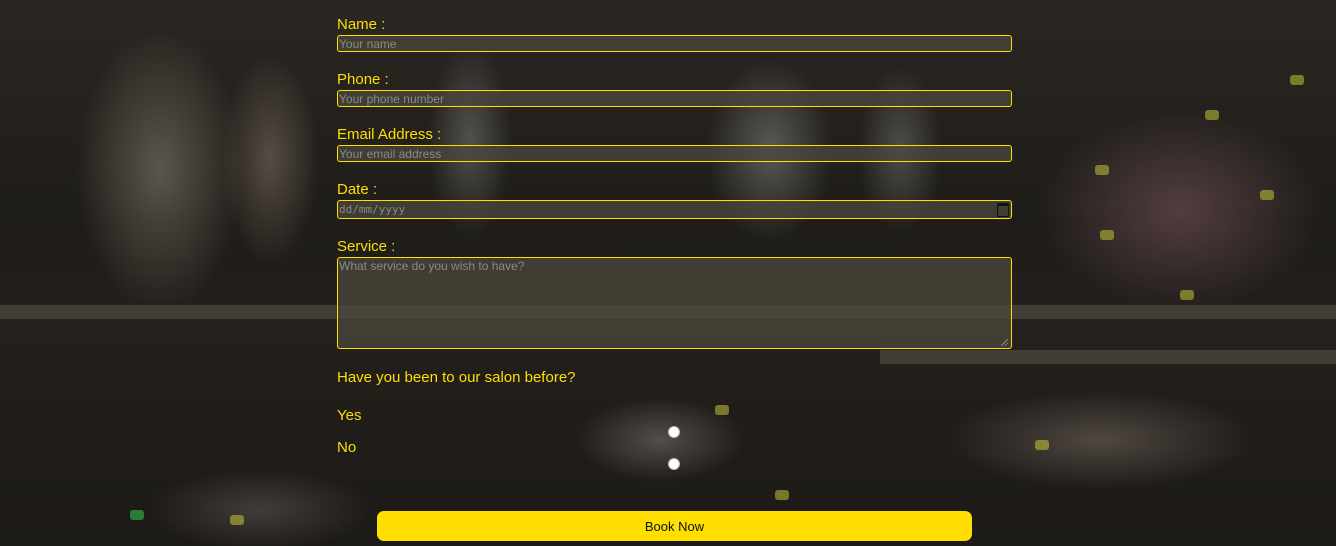 Image resolution: width=1336 pixels, height=546 pixels. What do you see at coordinates (347, 447) in the screenshot?
I see `no-label: No` at bounding box center [347, 447].